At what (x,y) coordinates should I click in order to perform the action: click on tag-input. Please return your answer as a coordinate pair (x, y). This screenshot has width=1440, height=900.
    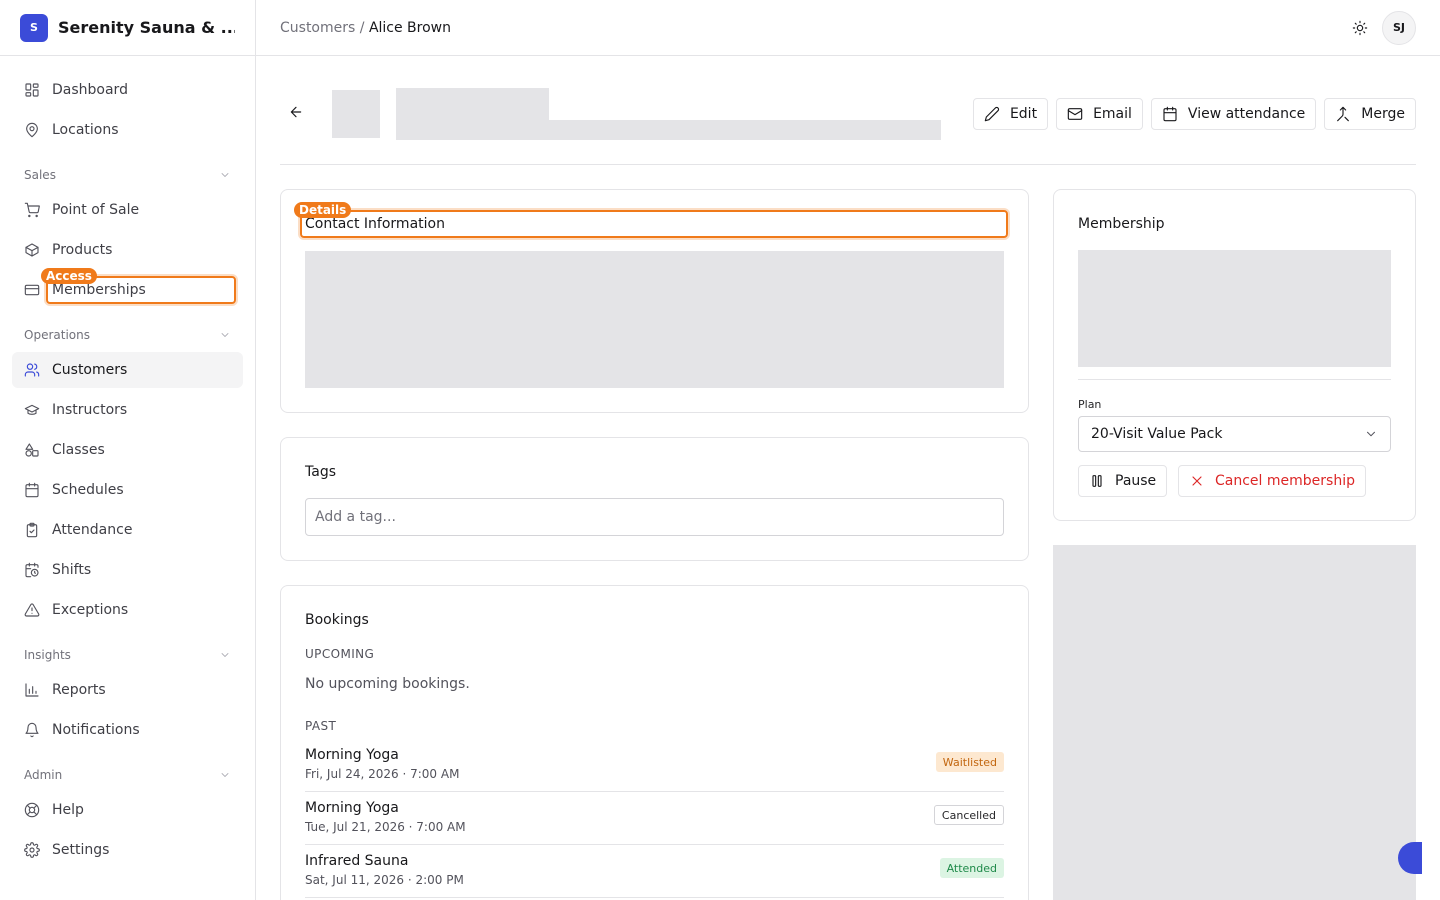
    Looking at the image, I should click on (654, 517).